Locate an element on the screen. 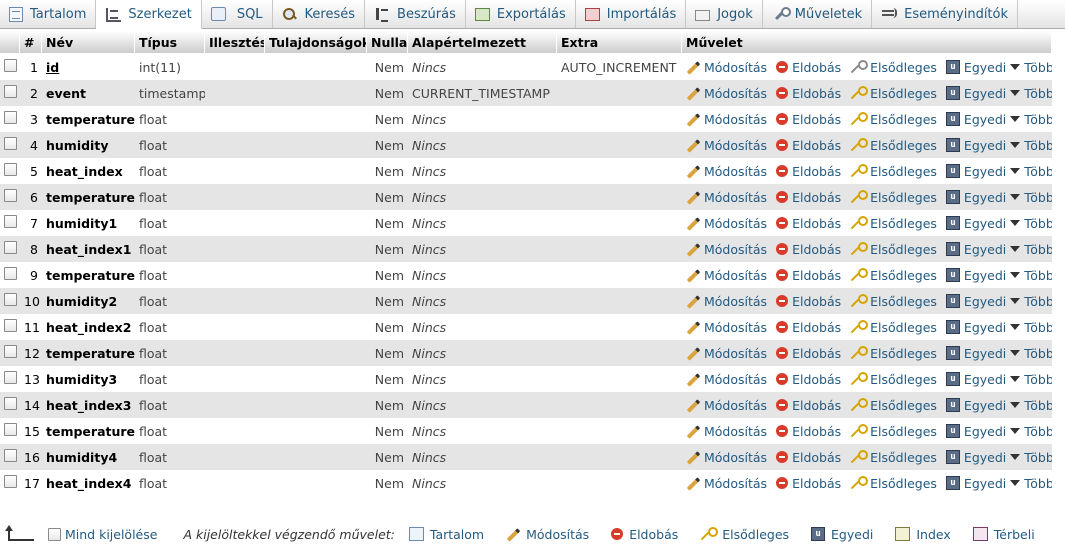 The width and height of the screenshot is (1065, 548). bulk-primary-button: Elsődleges is located at coordinates (744, 534).